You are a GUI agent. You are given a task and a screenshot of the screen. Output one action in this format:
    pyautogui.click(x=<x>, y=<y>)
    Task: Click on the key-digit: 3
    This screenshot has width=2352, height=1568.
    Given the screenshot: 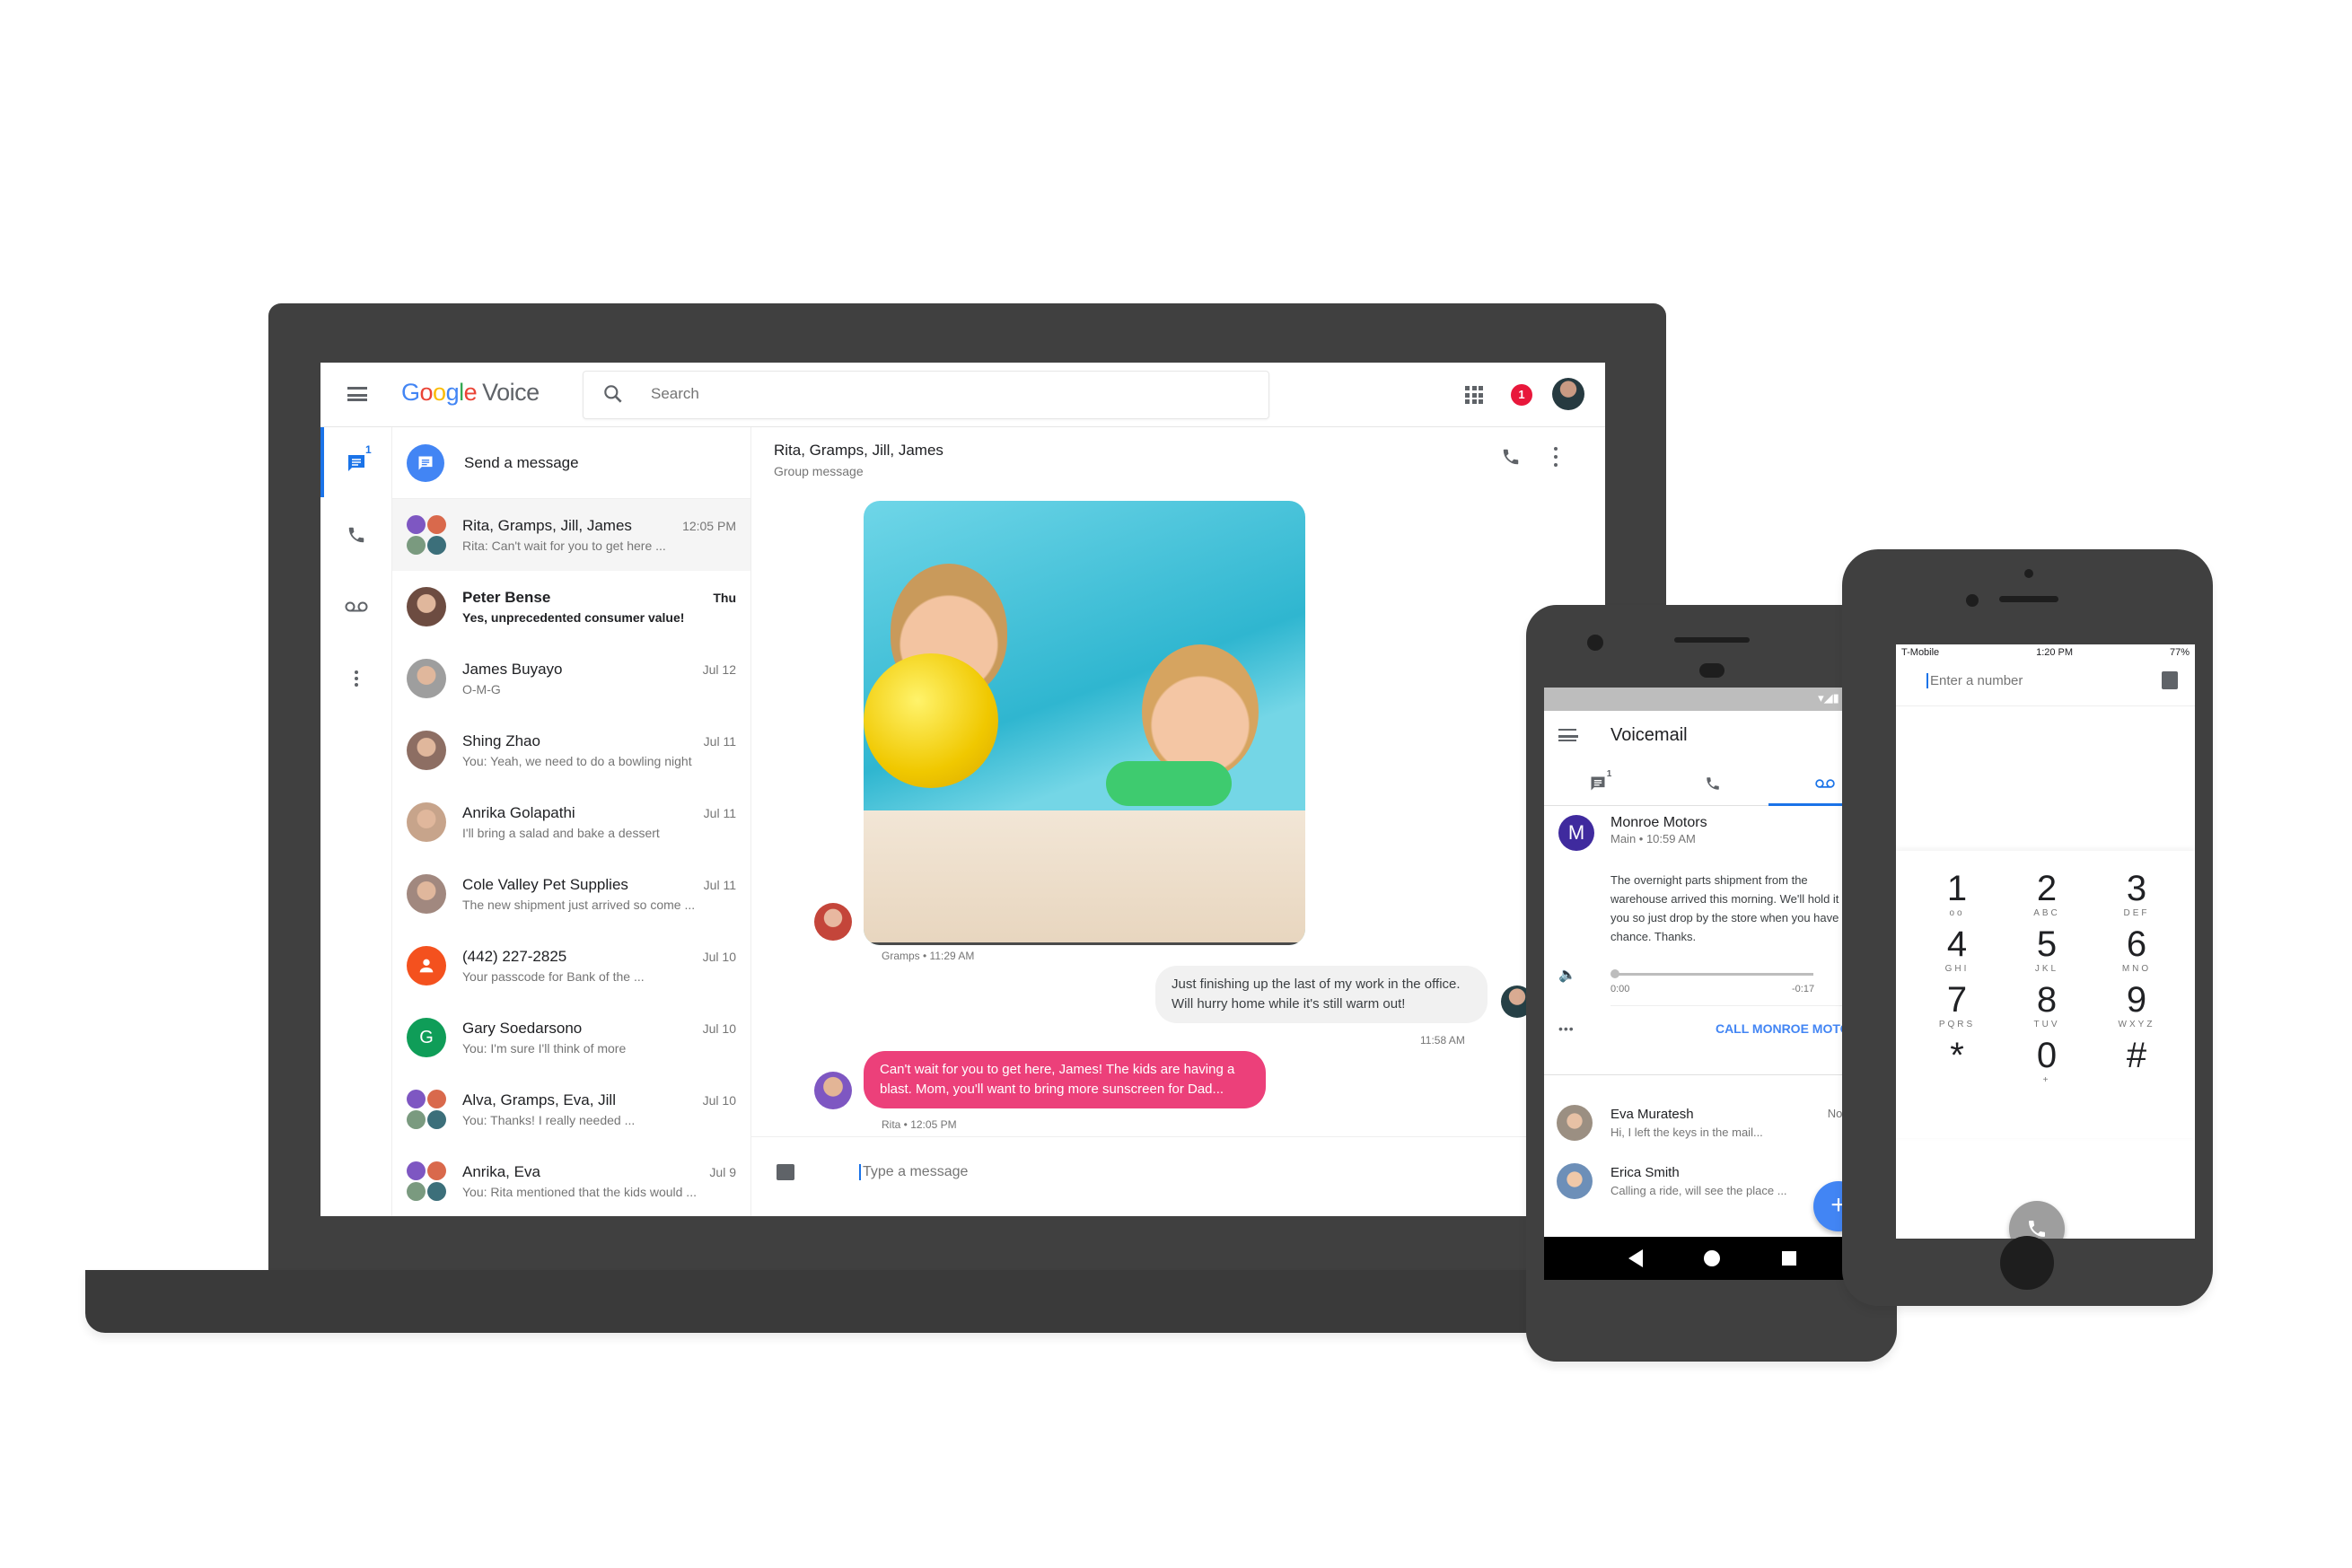 What is the action you would take?
    pyautogui.click(x=2136, y=888)
    